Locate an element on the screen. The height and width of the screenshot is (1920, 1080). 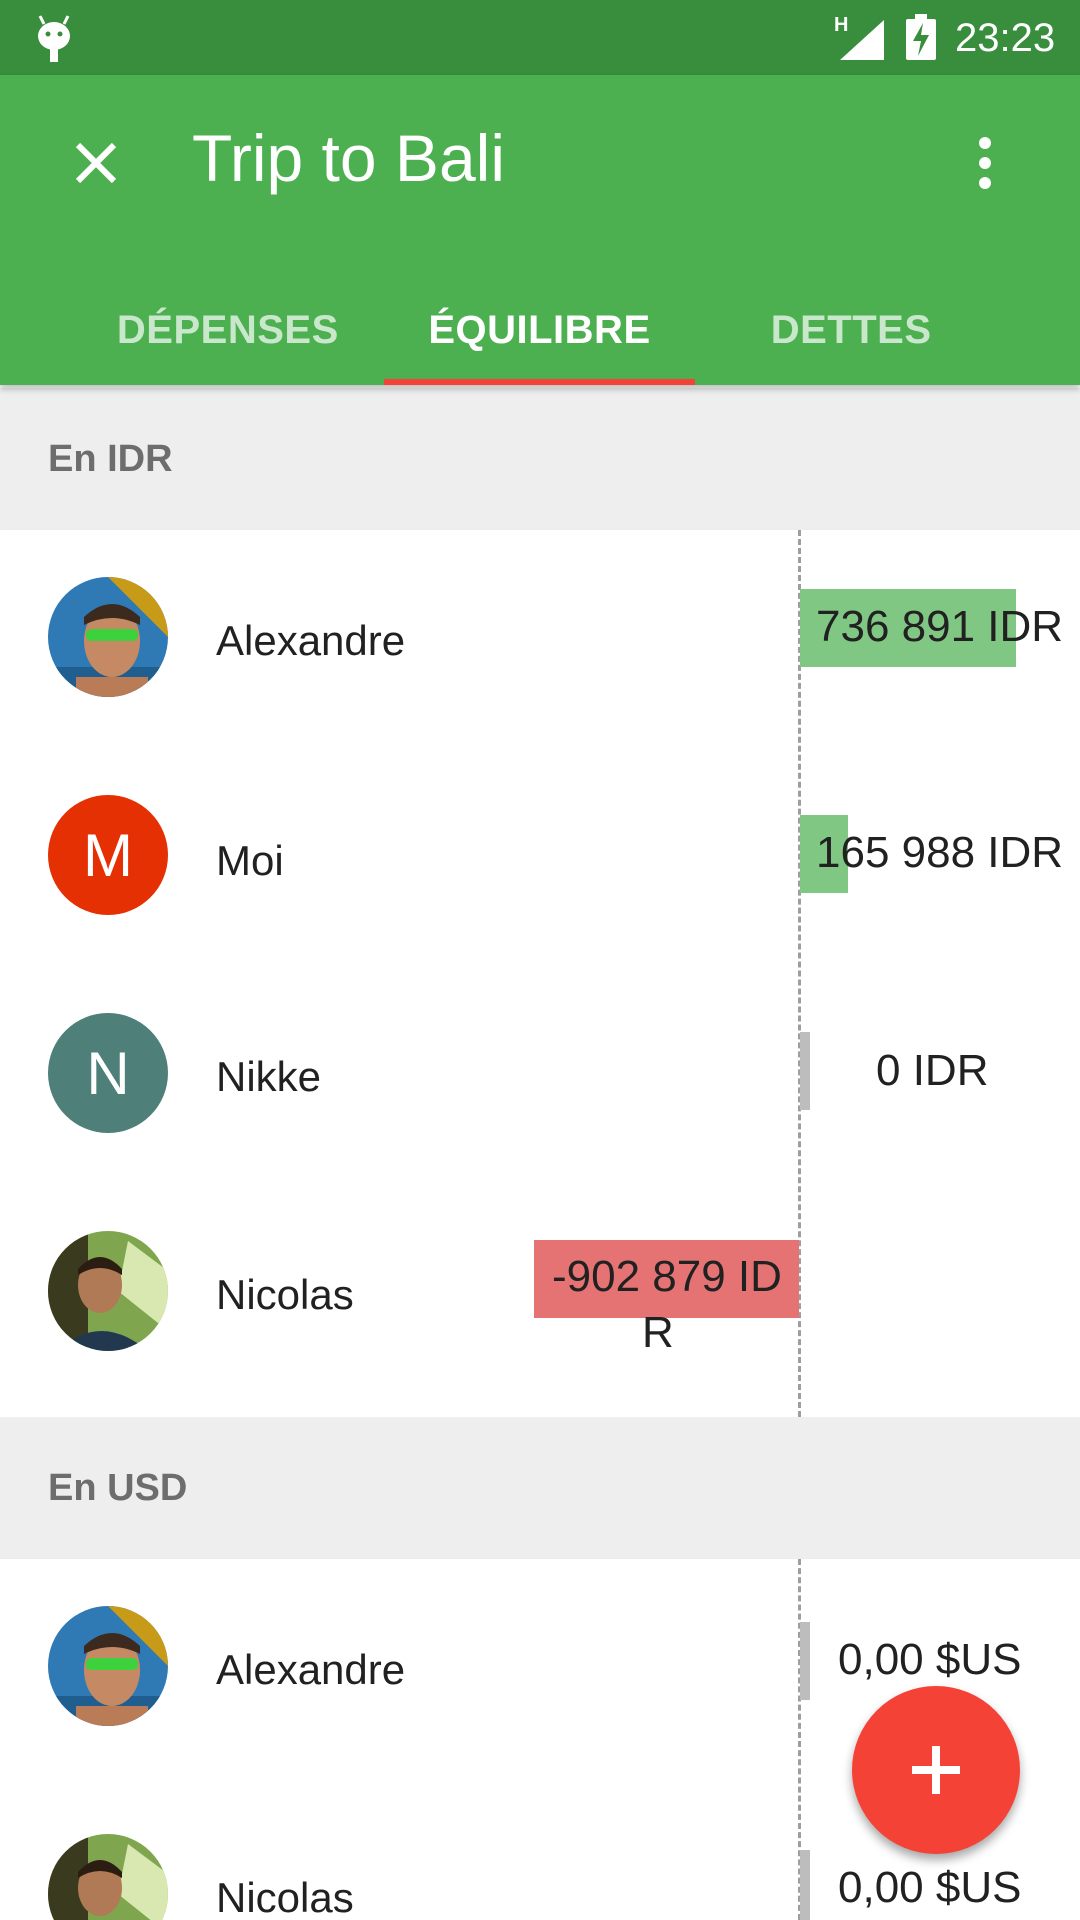
status-clock: 23:23 is located at coordinates (1005, 38).